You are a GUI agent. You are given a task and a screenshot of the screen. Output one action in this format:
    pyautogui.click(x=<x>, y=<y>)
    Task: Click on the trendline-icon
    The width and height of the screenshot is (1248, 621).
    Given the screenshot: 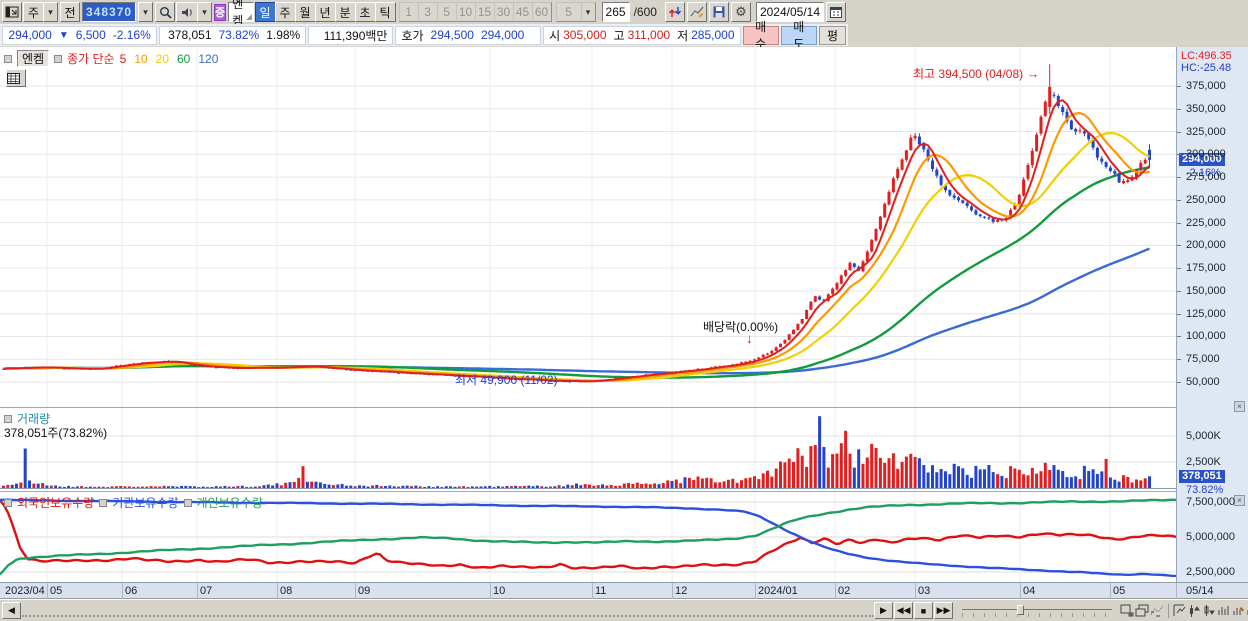 What is the action you would take?
    pyautogui.click(x=696, y=12)
    